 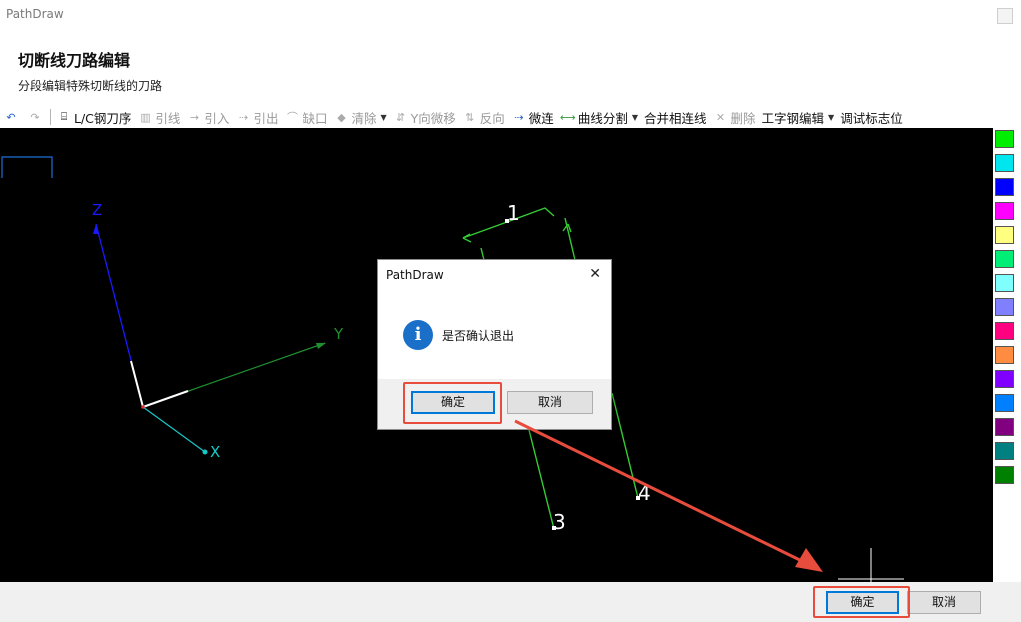 I want to click on dialog-cancel-button: 取消, so click(x=550, y=402).